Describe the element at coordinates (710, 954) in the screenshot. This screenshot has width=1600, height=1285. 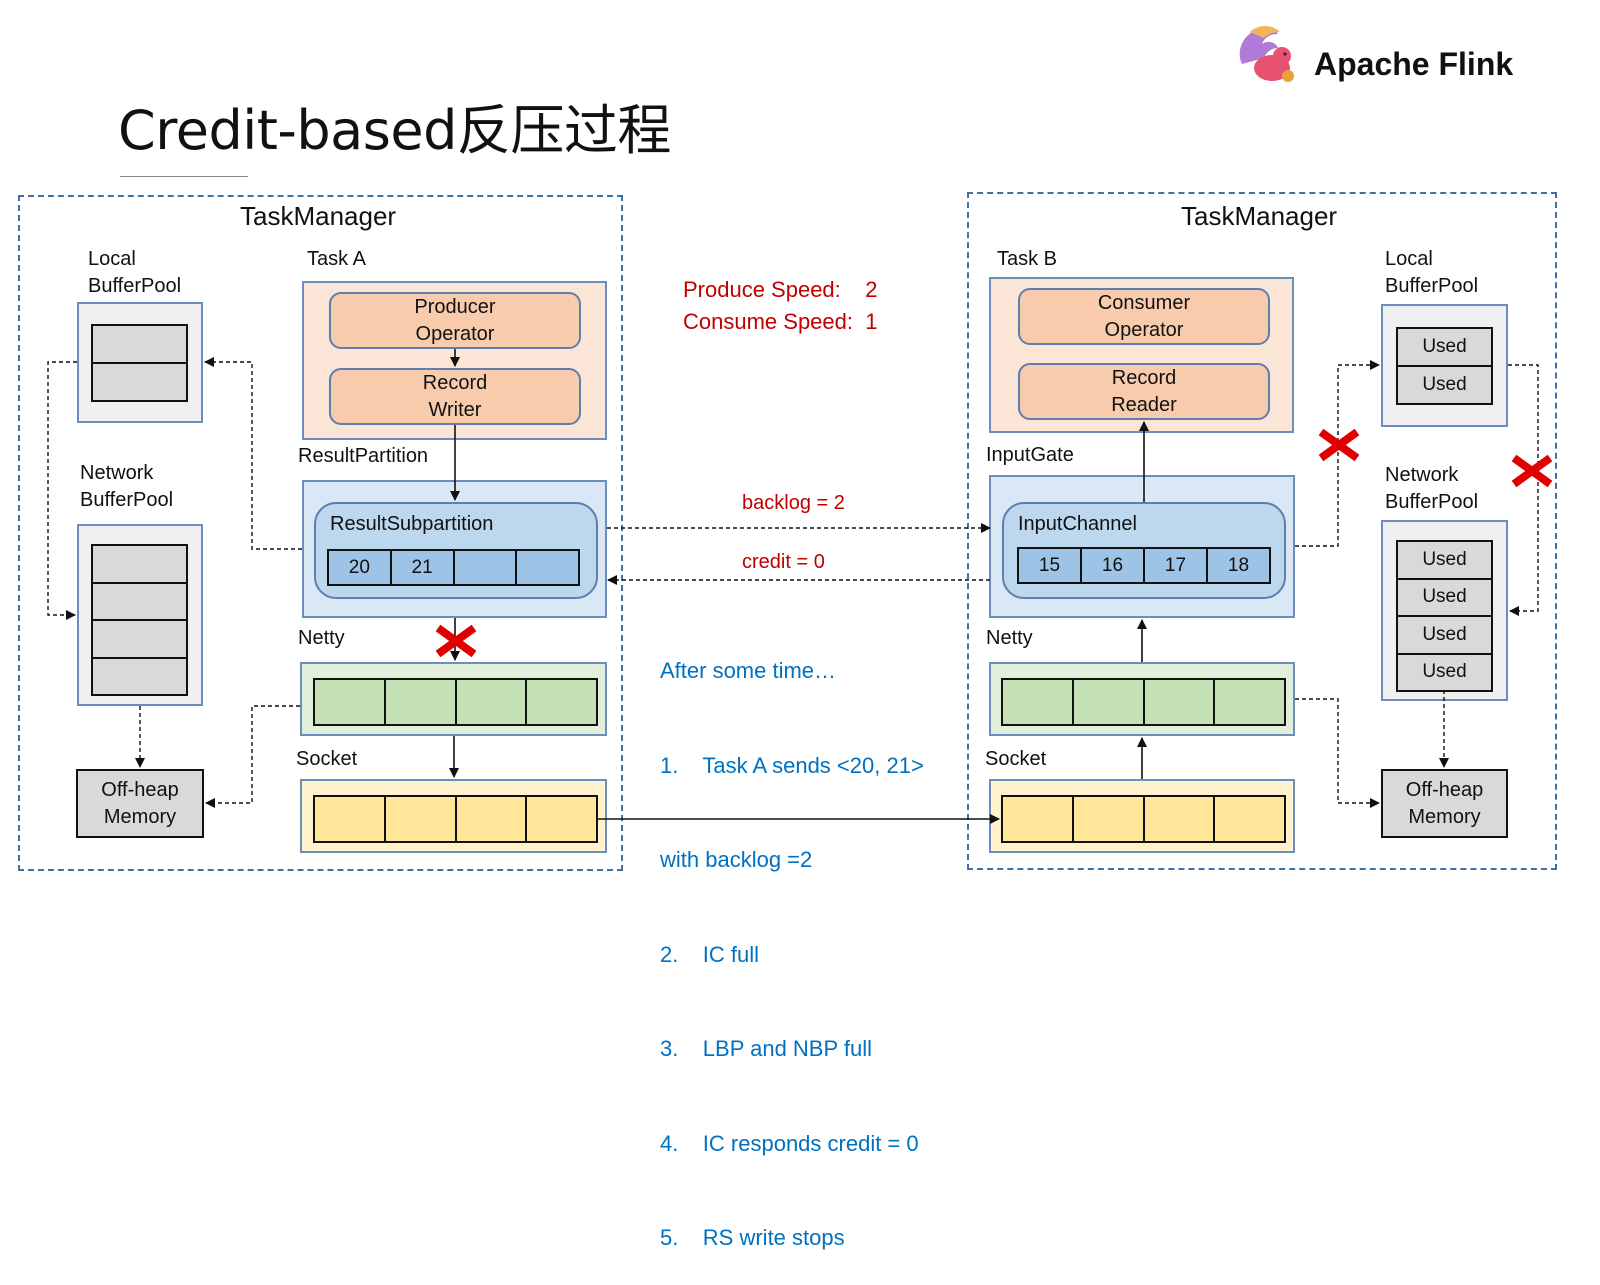
I see `notes-step: 2. IC full` at that location.